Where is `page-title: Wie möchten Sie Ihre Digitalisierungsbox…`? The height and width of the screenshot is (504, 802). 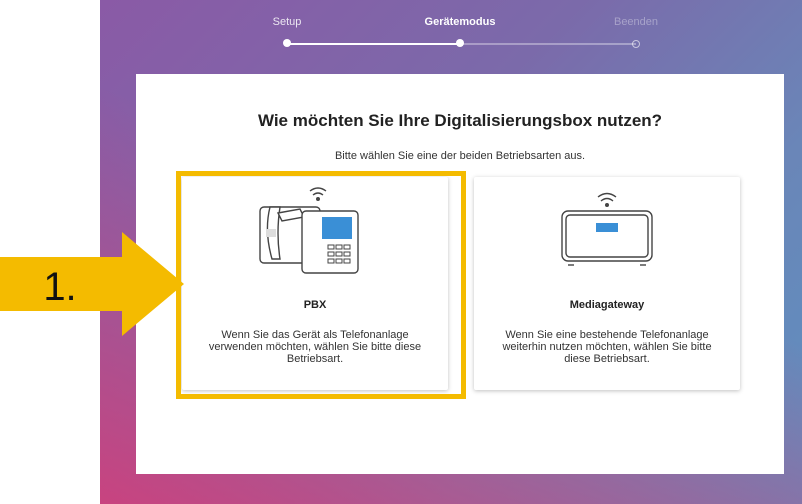 page-title: Wie möchten Sie Ihre Digitalisierungsbox… is located at coordinates (460, 120).